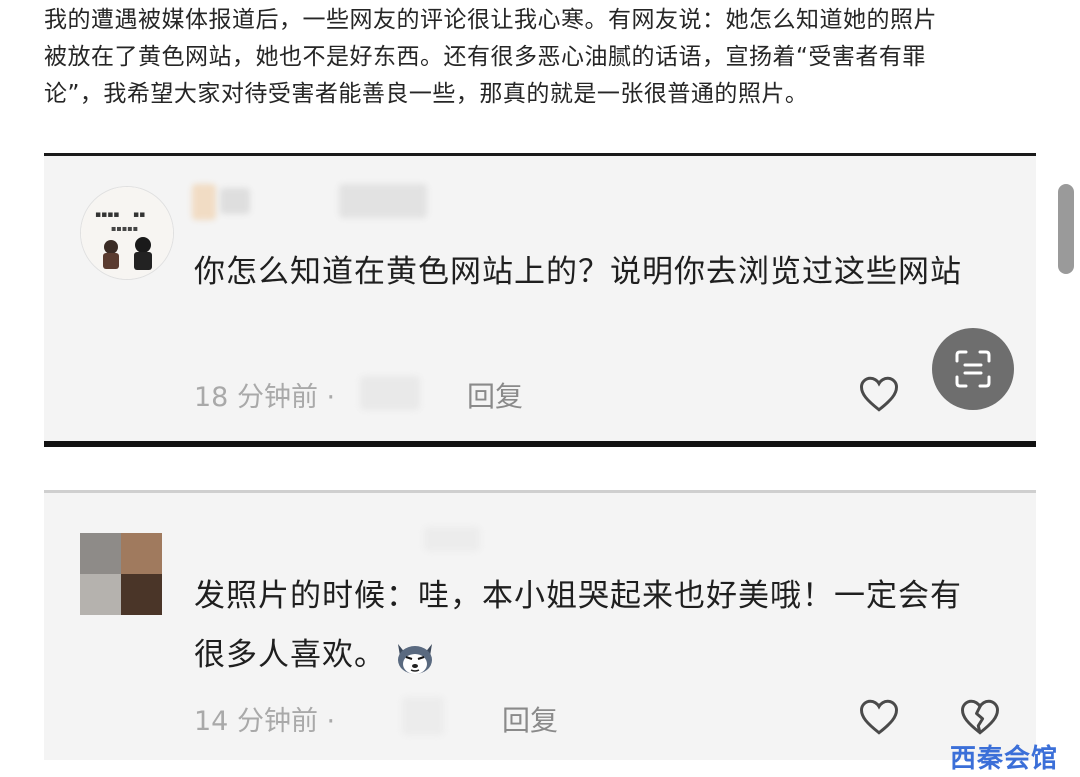 The image size is (1080, 777). Describe the element at coordinates (578, 272) in the screenshot. I see `comment-text: 你怎么知道在黄色网站上的？说明你去浏览过这些网站` at that location.